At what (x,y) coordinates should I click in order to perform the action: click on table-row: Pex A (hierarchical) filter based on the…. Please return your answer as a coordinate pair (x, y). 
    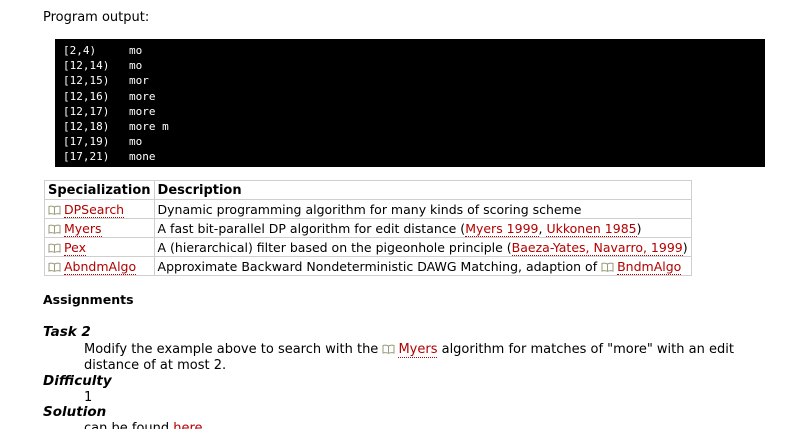
    Looking at the image, I should click on (368, 247).